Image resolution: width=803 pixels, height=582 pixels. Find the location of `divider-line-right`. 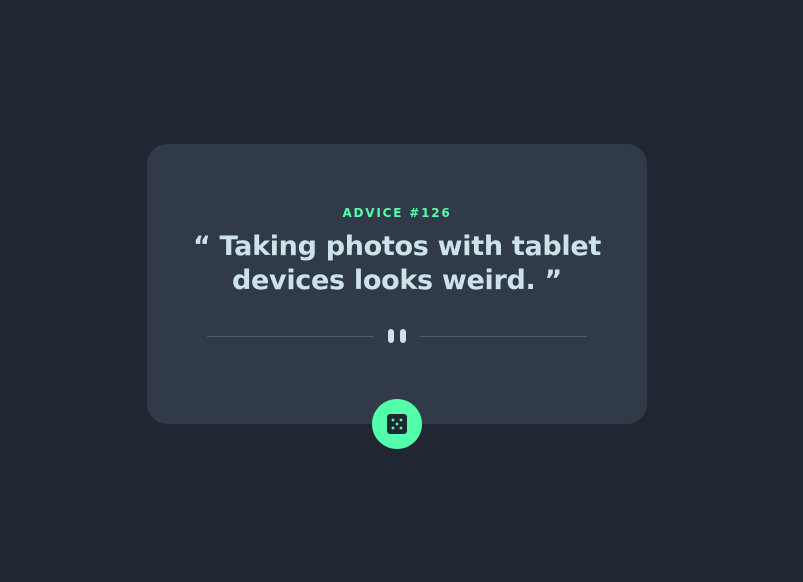

divider-line-right is located at coordinates (503, 336).